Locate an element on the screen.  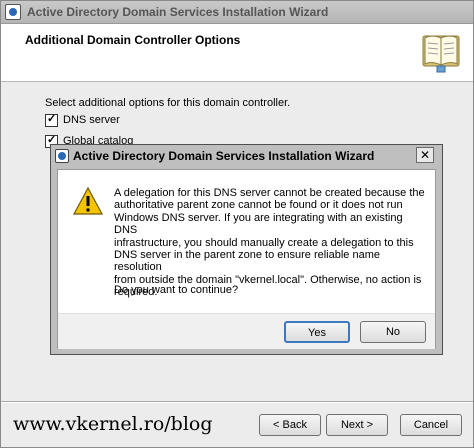
close-button: ✕ is located at coordinates (425, 155).